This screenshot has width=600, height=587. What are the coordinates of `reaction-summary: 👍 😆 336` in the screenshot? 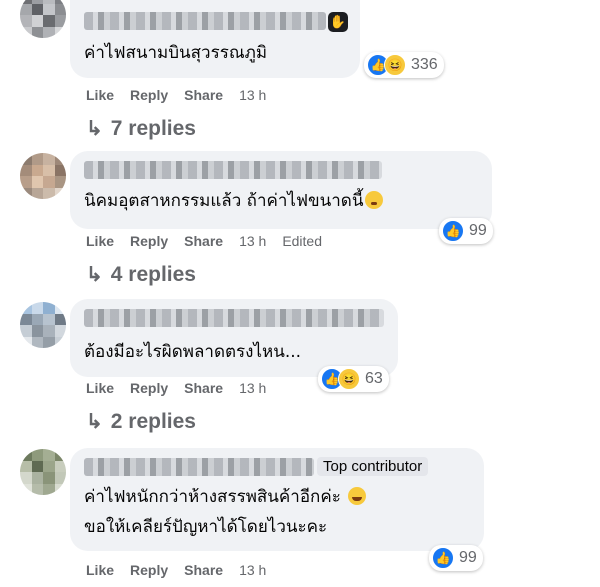 It's located at (404, 65).